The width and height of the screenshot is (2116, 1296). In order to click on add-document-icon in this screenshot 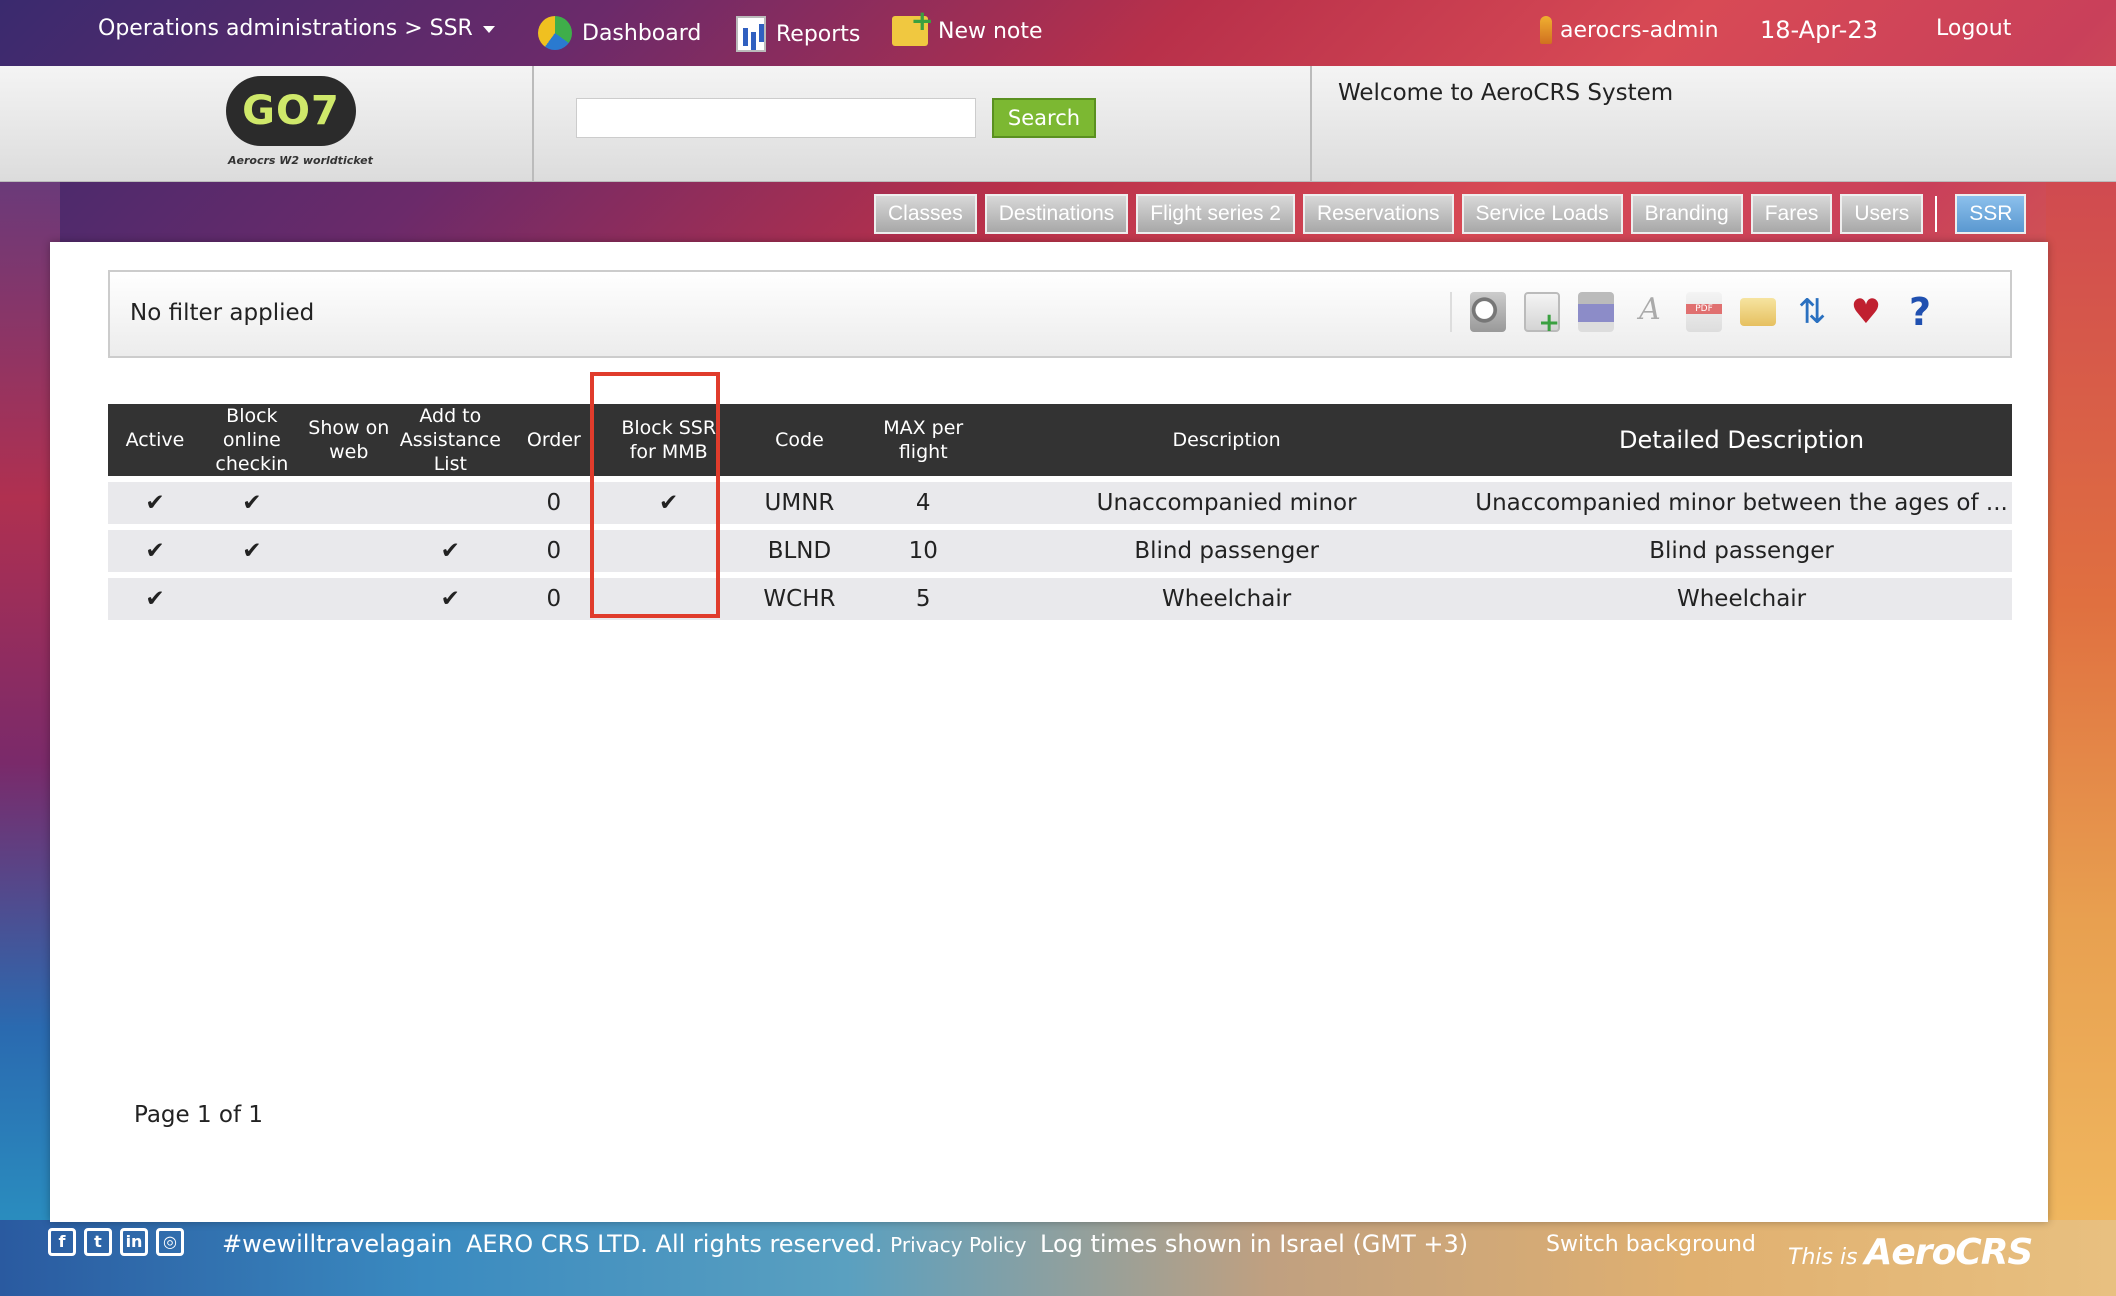, I will do `click(1542, 315)`.